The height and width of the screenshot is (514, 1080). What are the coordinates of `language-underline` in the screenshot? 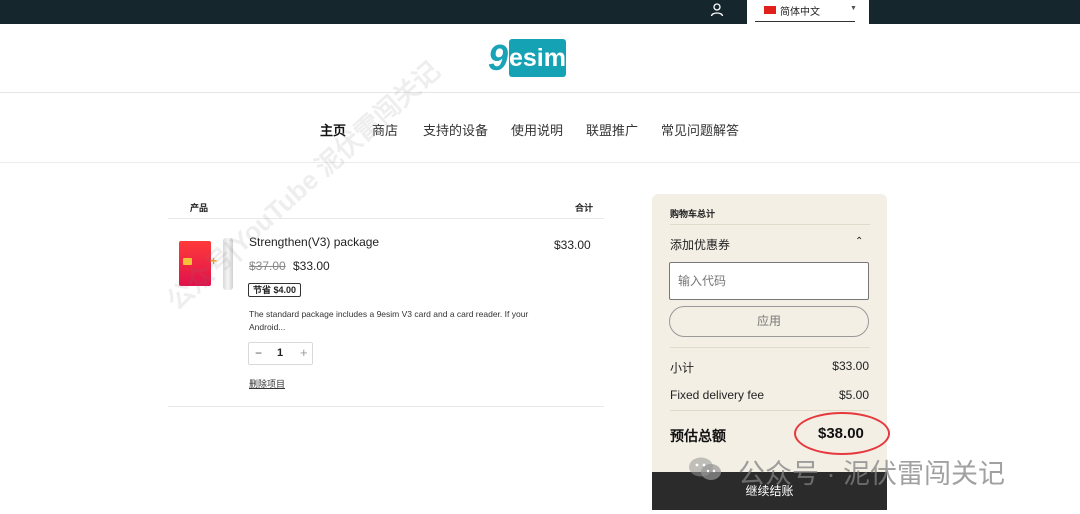 It's located at (805, 21).